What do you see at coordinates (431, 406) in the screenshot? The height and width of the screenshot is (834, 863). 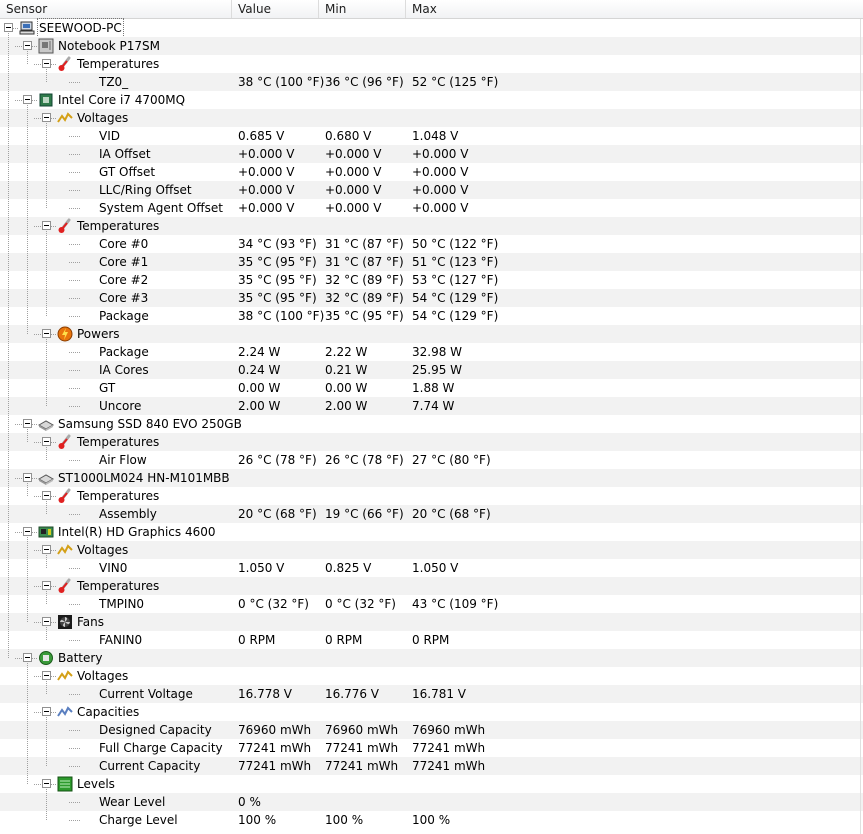 I see `sensor-row: Uncore 2.00 W 2.00 W 7.74 W` at bounding box center [431, 406].